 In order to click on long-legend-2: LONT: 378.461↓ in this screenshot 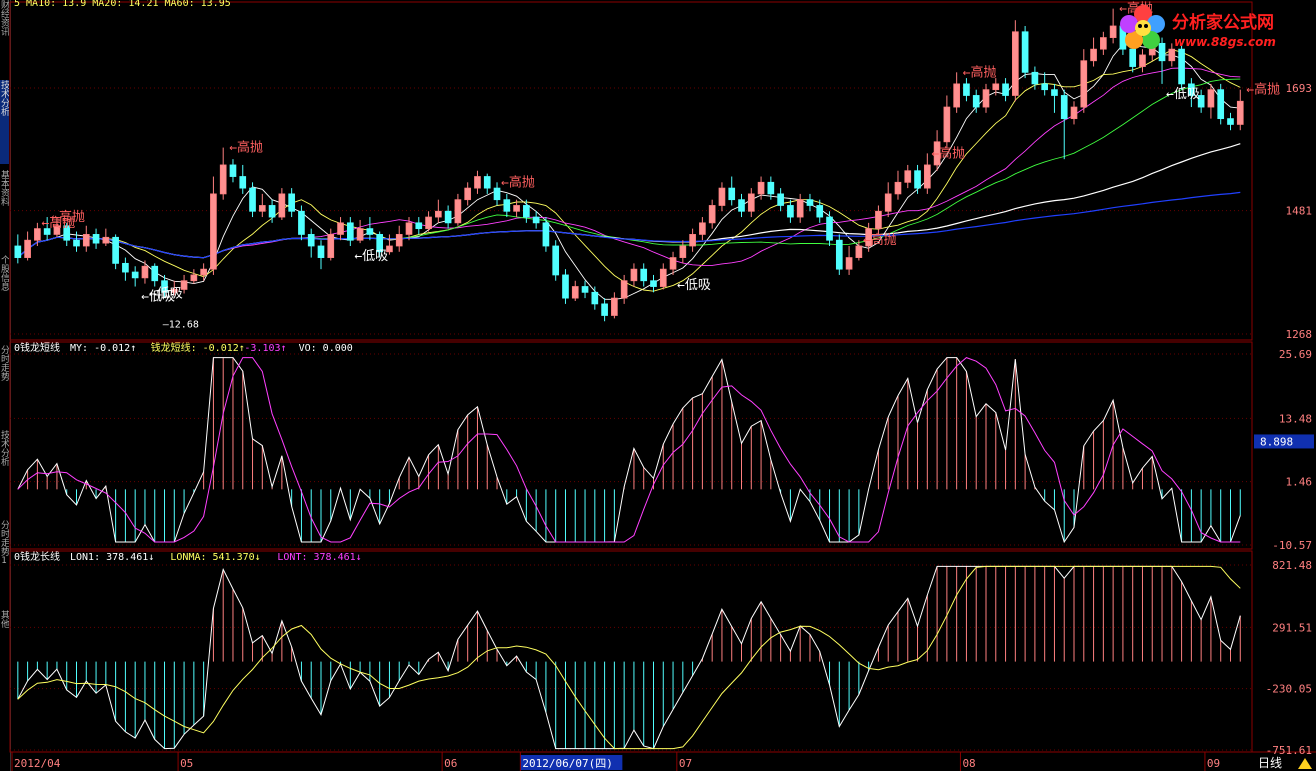, I will do `click(319, 557)`.